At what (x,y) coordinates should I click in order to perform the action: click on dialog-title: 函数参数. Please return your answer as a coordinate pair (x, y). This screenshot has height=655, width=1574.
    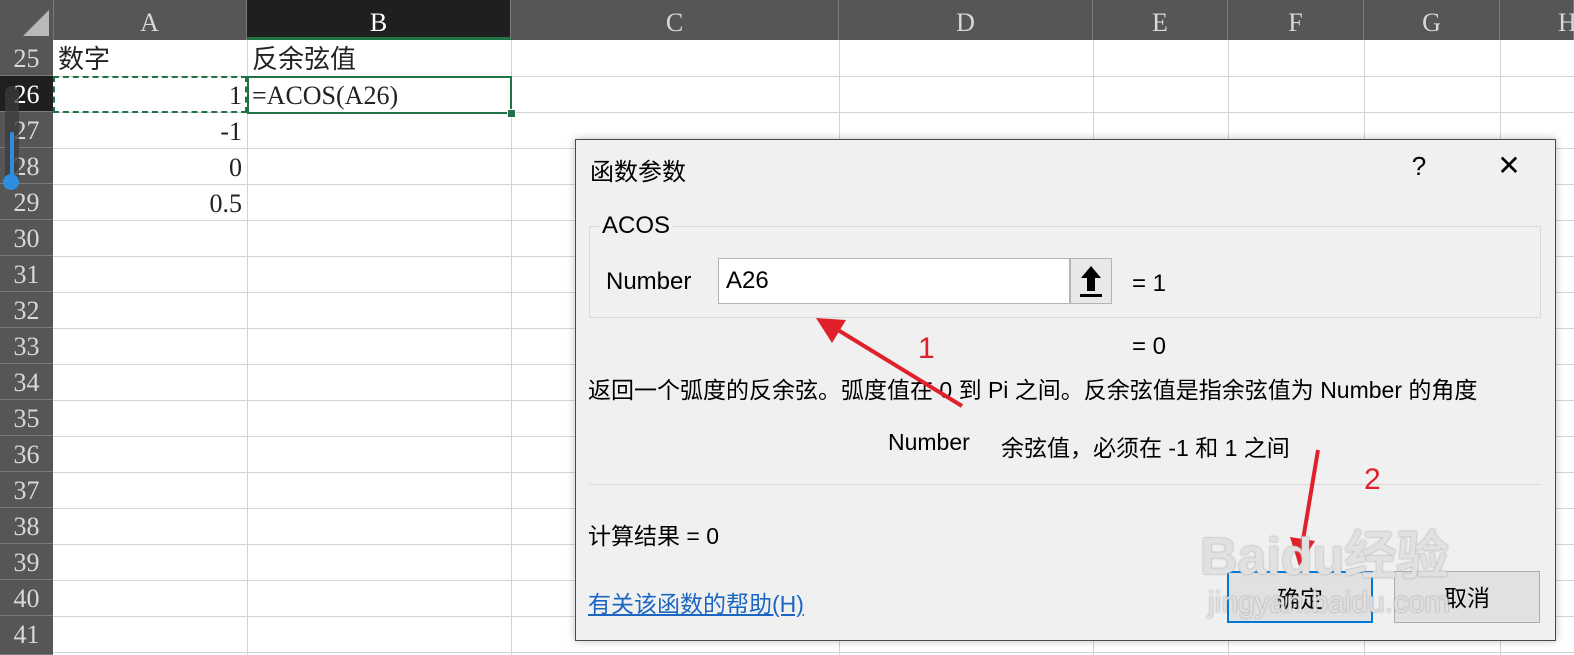
    Looking at the image, I should click on (638, 172).